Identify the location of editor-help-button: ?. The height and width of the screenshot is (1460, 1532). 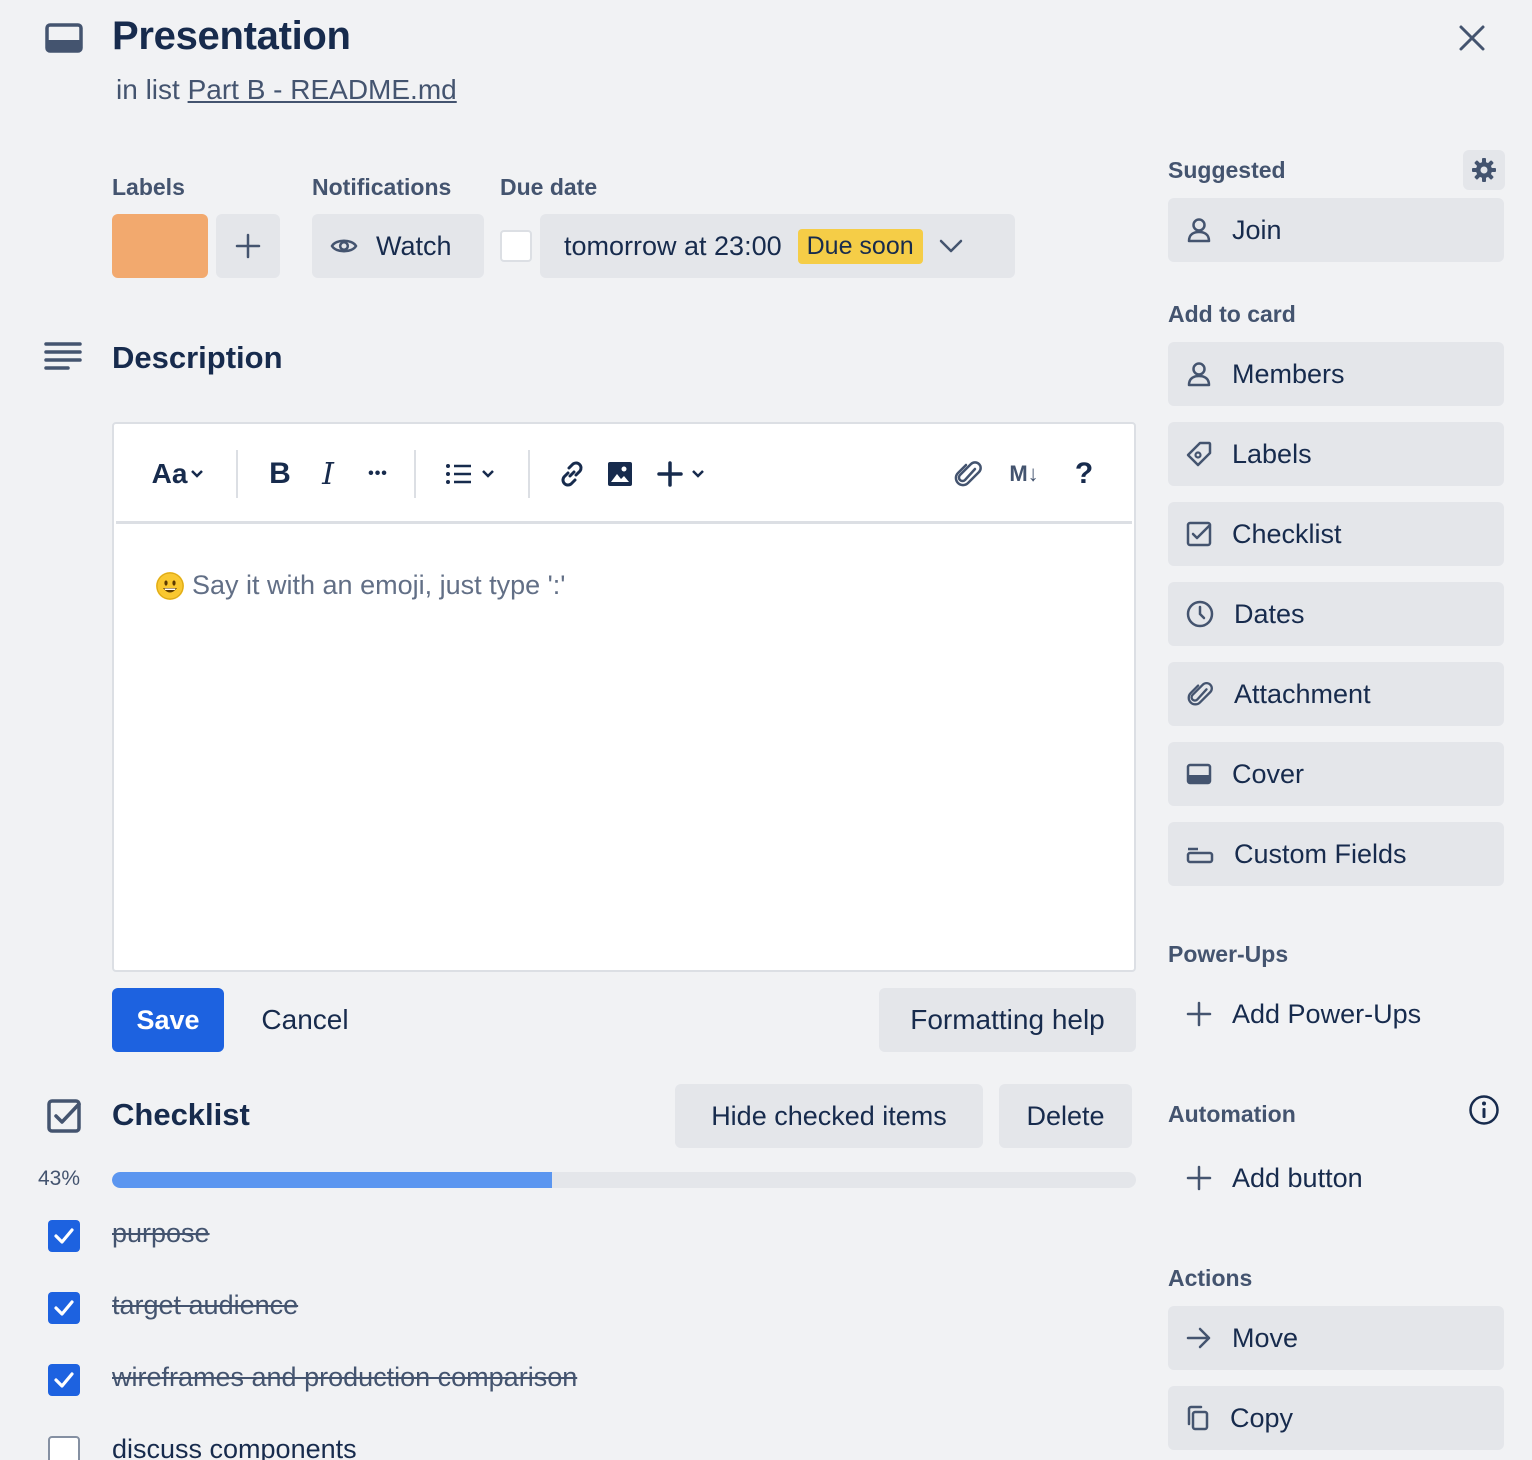
(1084, 474).